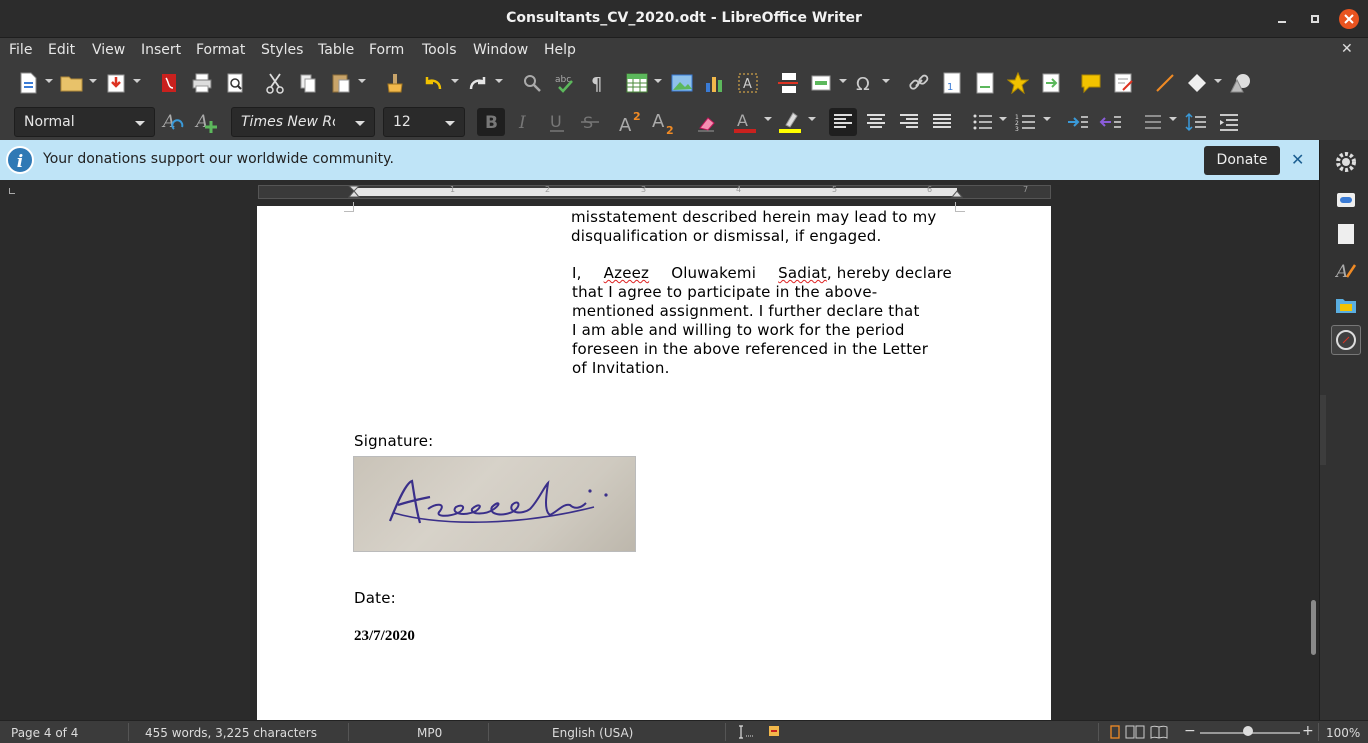 The image size is (1368, 743). What do you see at coordinates (1018, 83) in the screenshot?
I see `insert-bookmark-icon` at bounding box center [1018, 83].